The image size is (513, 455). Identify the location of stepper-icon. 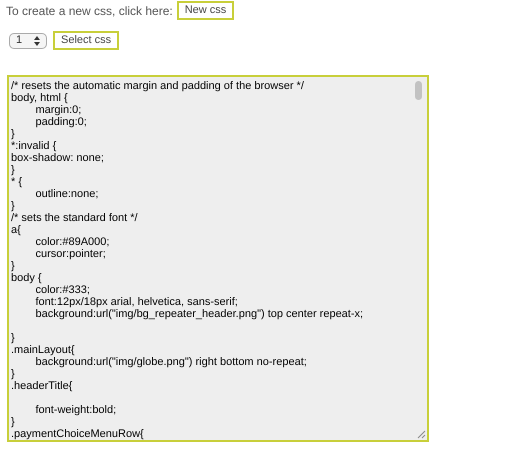
(37, 41).